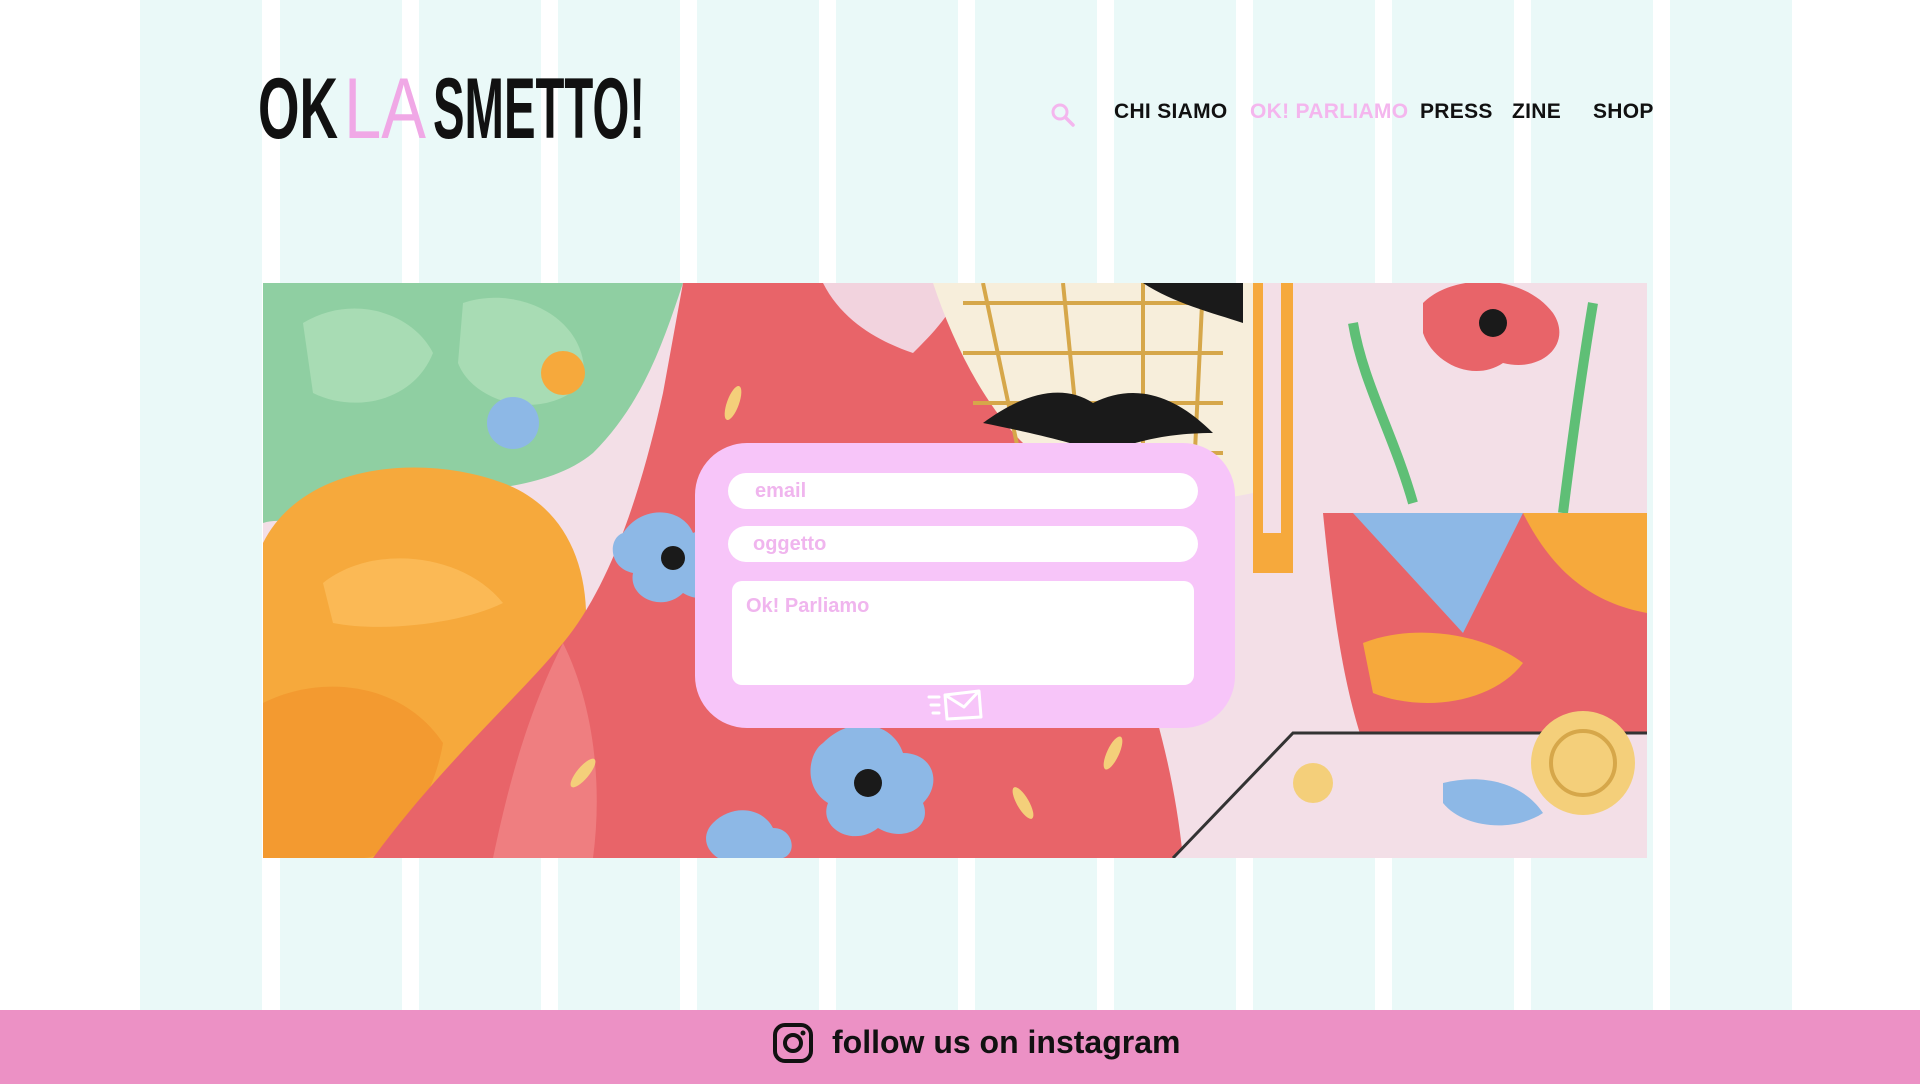 The width and height of the screenshot is (1920, 1084). What do you see at coordinates (793, 1043) in the screenshot?
I see `instagram-icon` at bounding box center [793, 1043].